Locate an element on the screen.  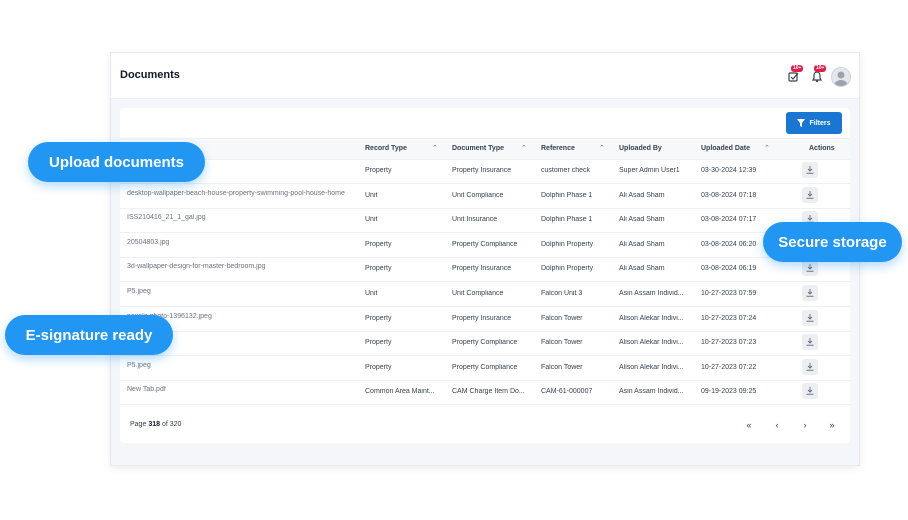
next-page-button: › is located at coordinates (805, 425).